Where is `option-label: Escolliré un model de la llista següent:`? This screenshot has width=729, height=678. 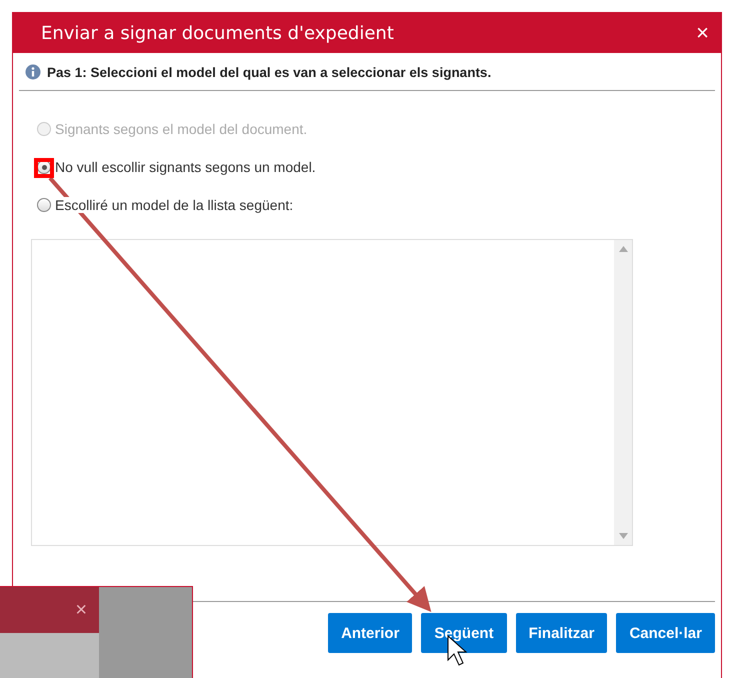 option-label: Escolliré un model de la llista següent: is located at coordinates (174, 205).